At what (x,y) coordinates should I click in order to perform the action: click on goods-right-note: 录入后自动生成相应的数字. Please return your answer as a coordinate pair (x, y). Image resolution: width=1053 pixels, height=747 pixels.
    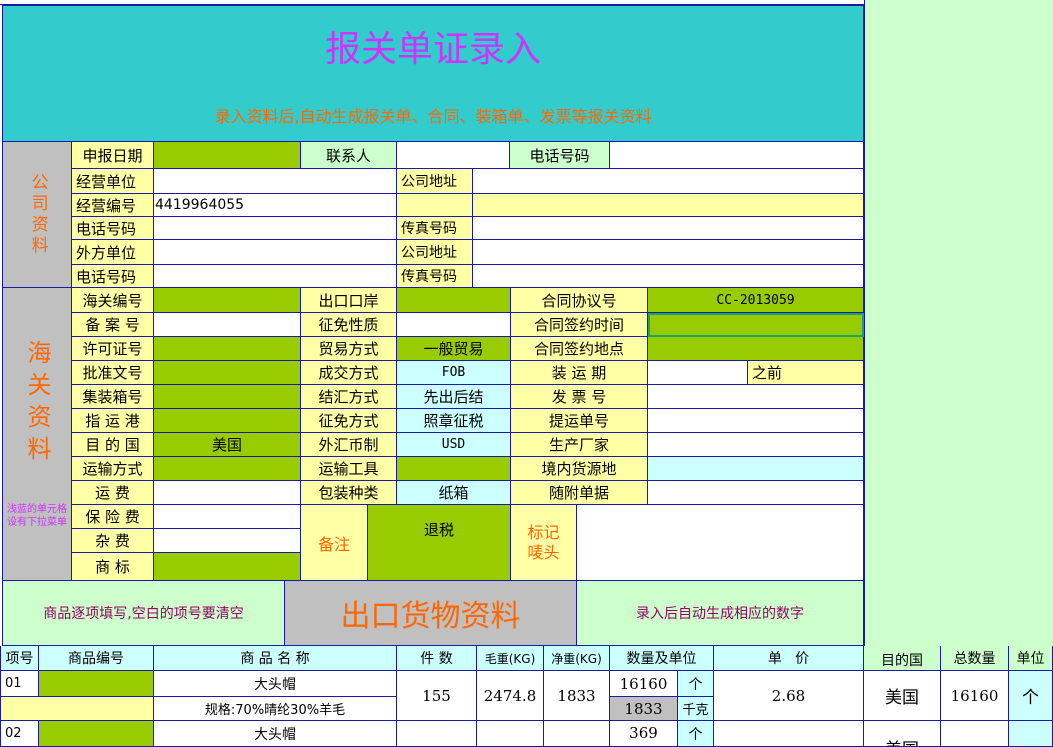
    Looking at the image, I should click on (720, 613).